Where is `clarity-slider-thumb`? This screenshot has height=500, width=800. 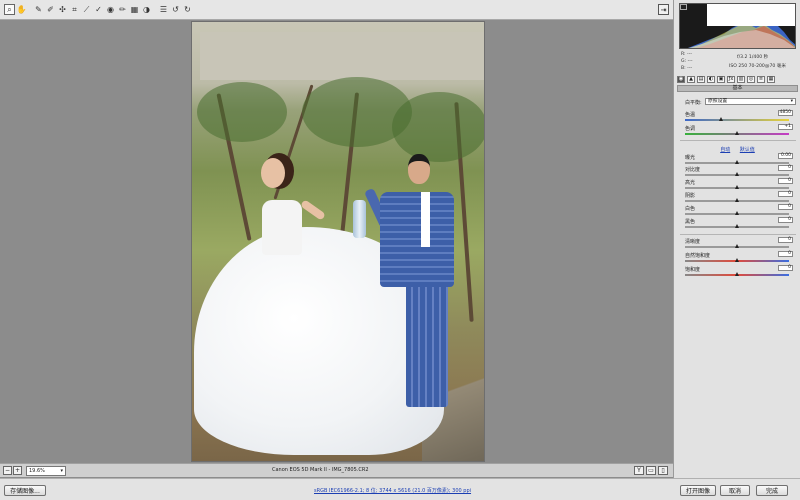
clarity-slider-thumb is located at coordinates (737, 246).